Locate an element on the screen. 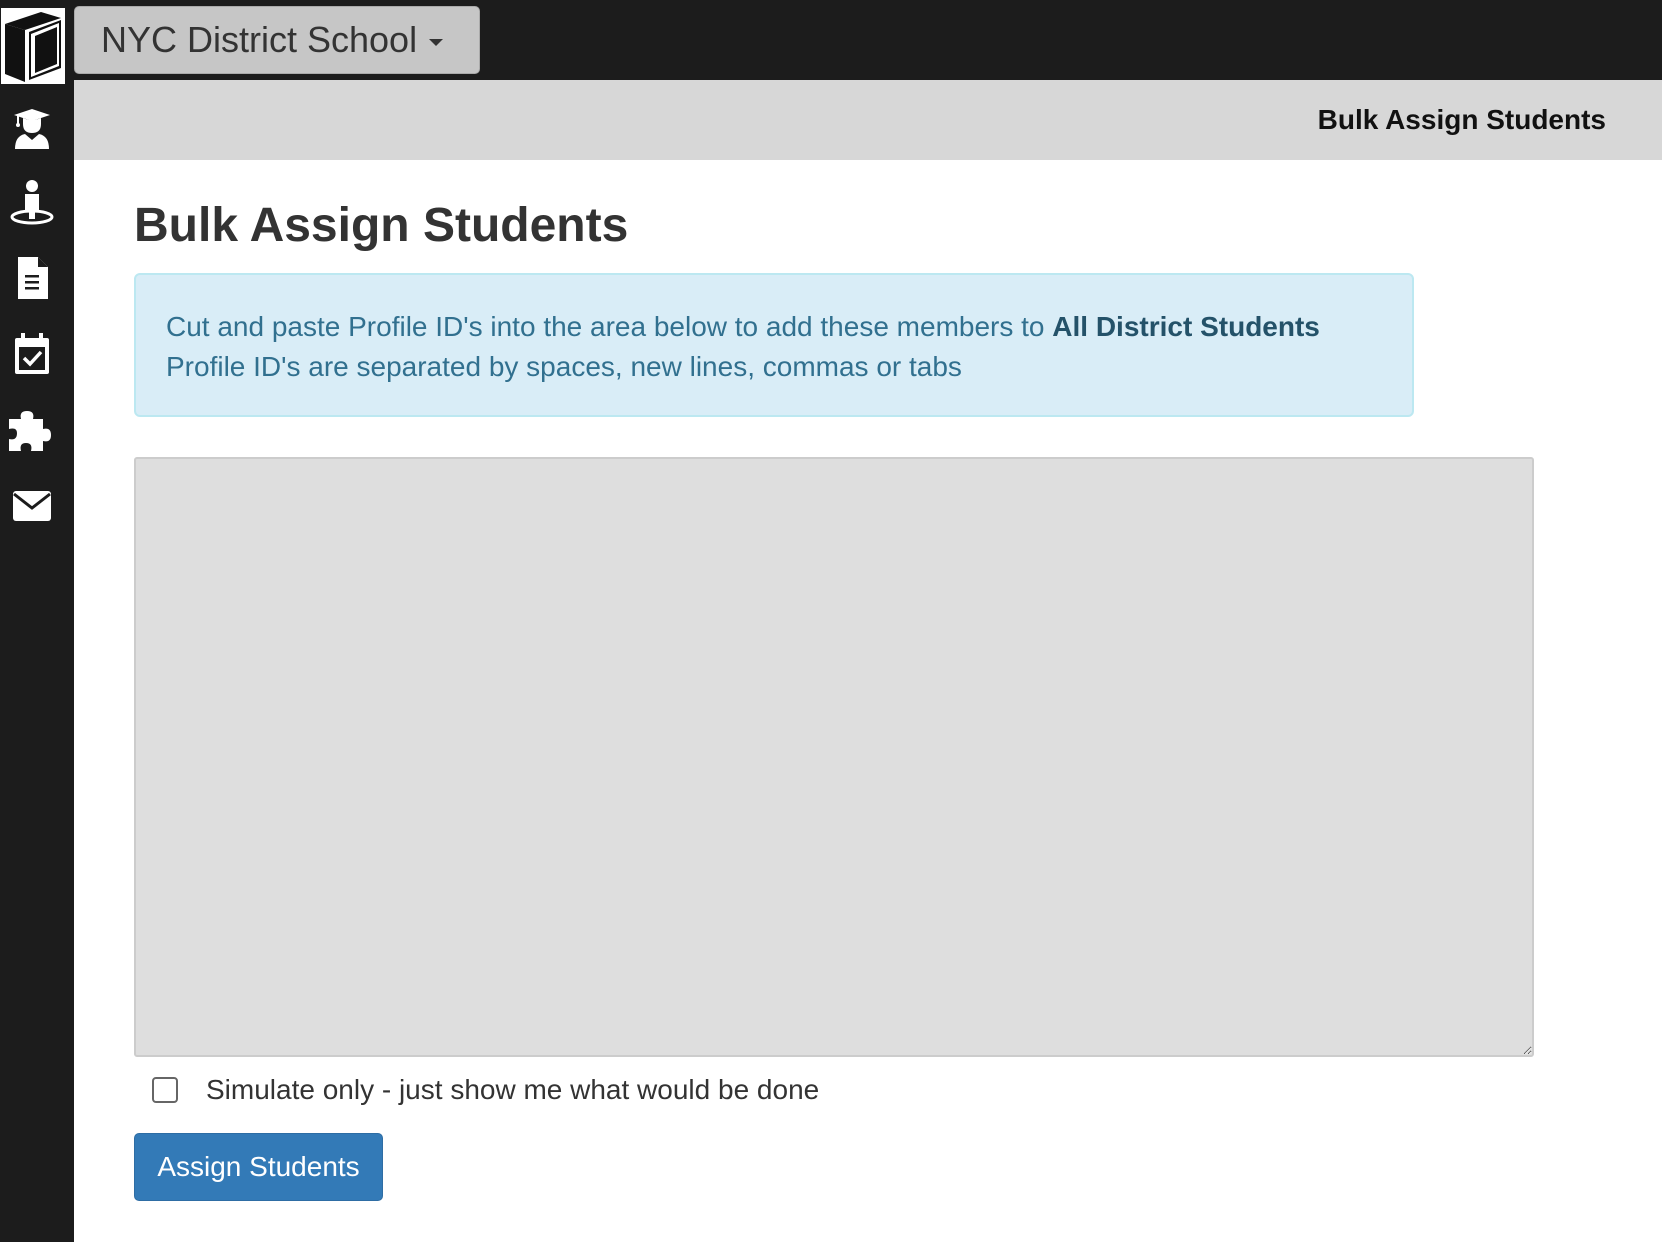  assign-students-button: Assign Students is located at coordinates (258, 1167).